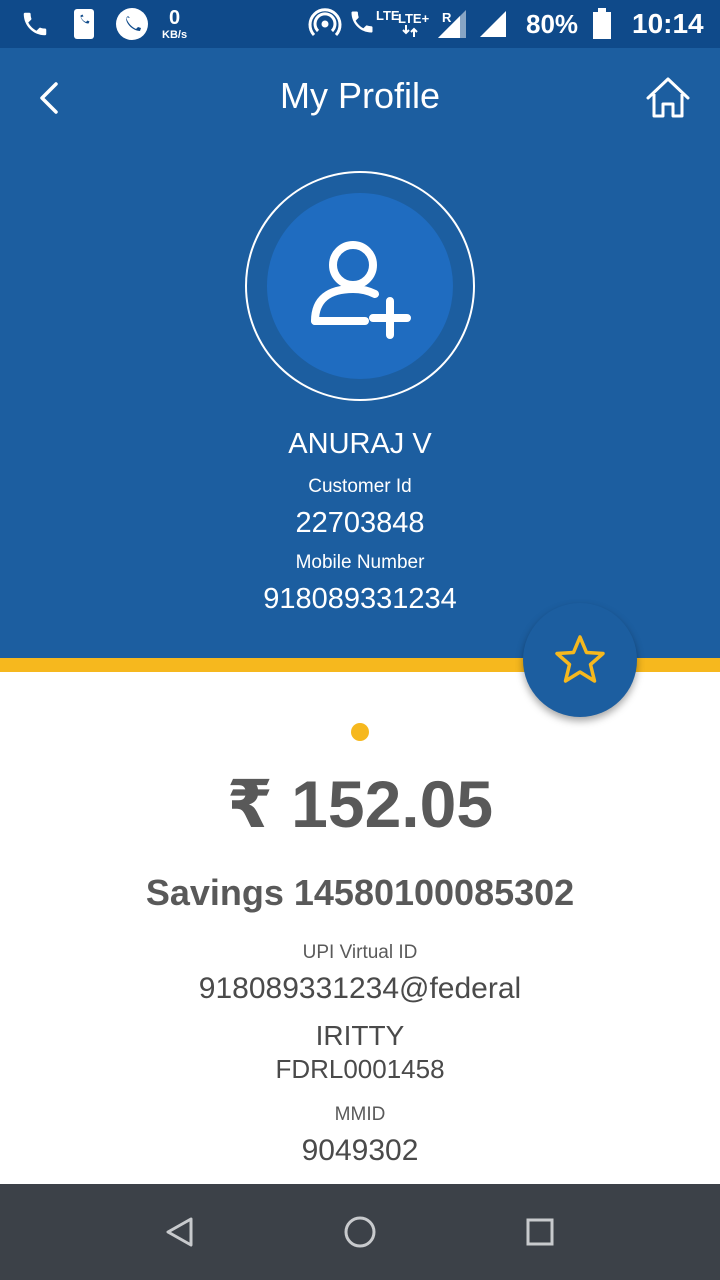  I want to click on volte-call-icon: LTE, so click(374, 24).